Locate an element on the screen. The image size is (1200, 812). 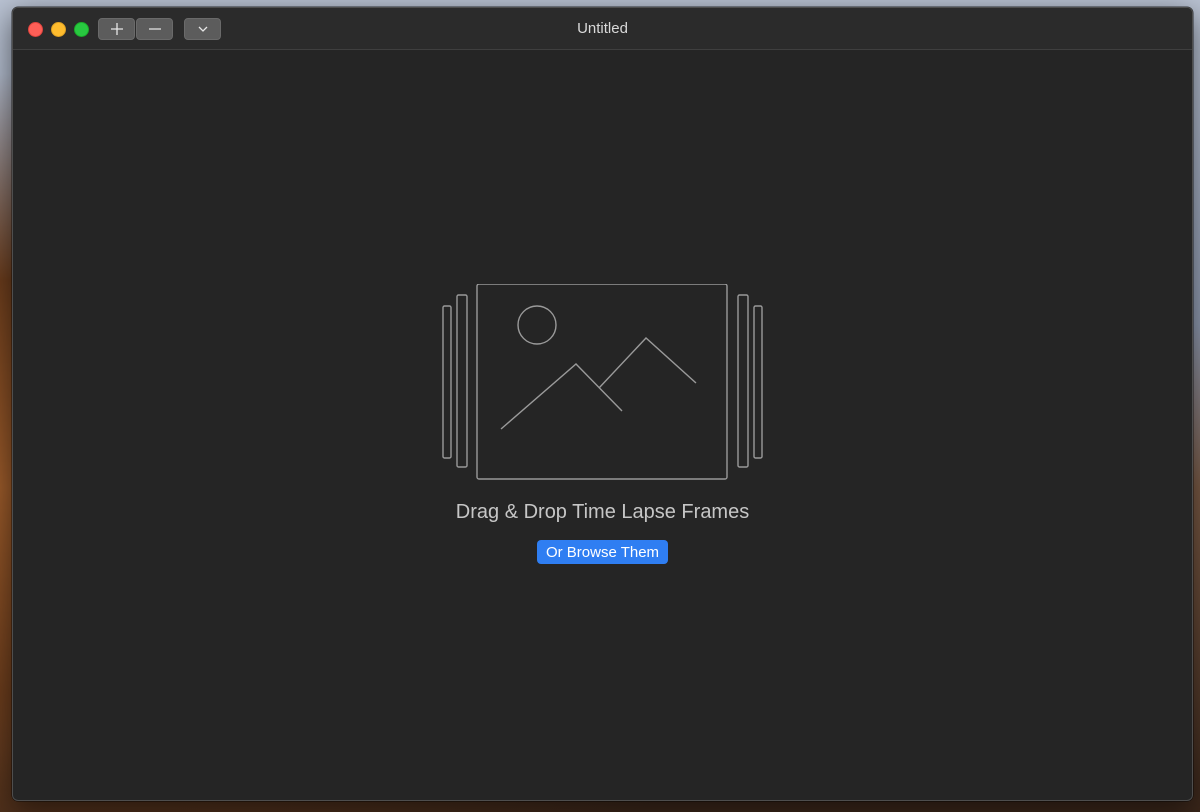
window-title: Untitled is located at coordinates (602, 28).